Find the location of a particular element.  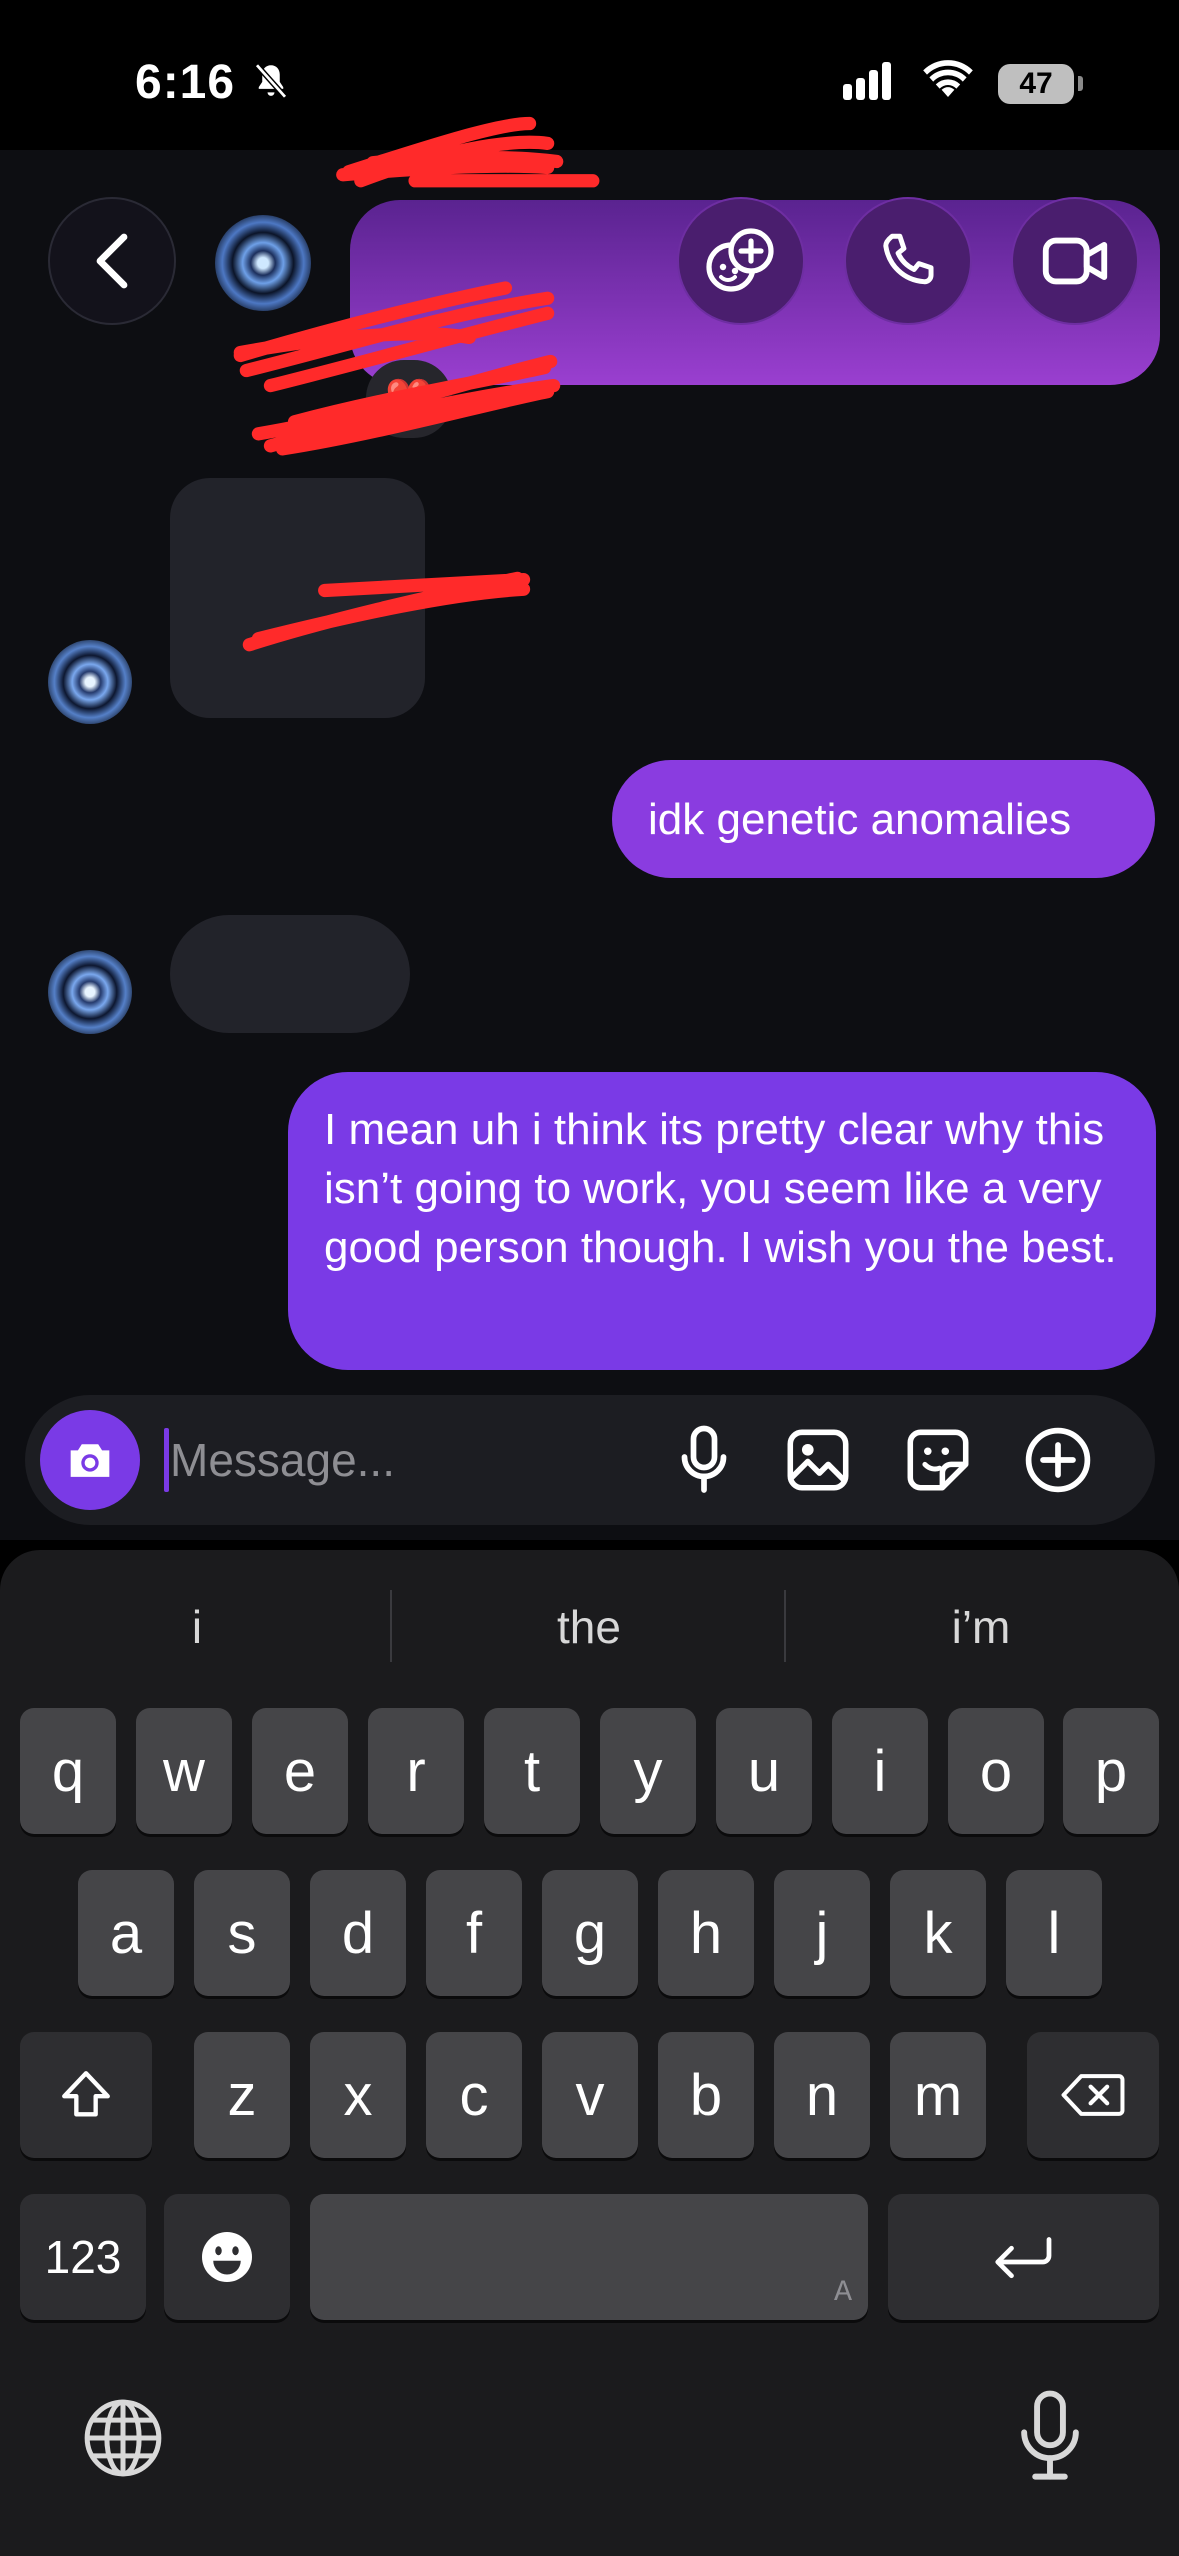

space-key-hint: A is located at coordinates (842, 2293).